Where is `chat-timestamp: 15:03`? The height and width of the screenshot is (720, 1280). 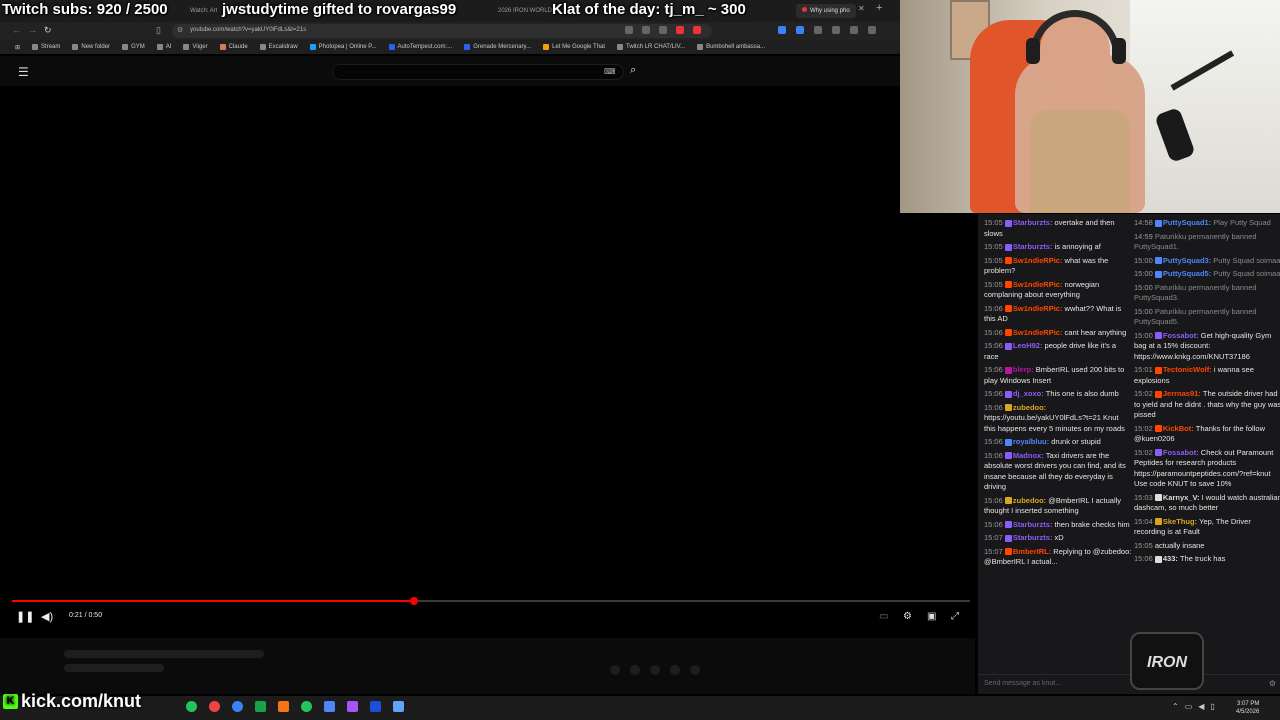
chat-timestamp: 15:03 is located at coordinates (1144, 497).